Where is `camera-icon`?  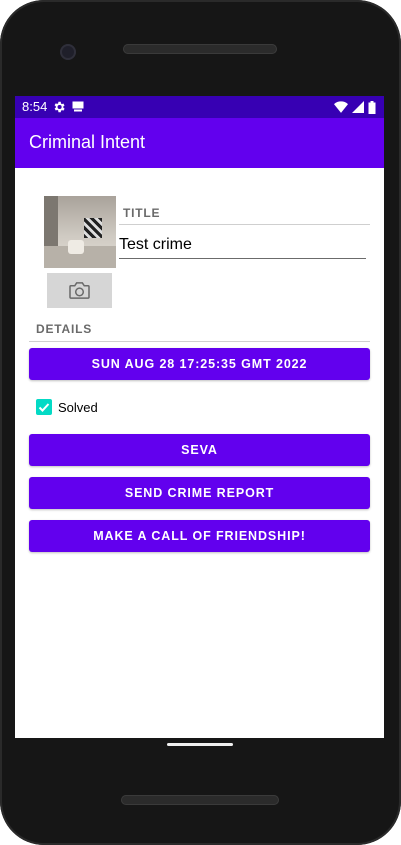
camera-icon is located at coordinates (79, 290).